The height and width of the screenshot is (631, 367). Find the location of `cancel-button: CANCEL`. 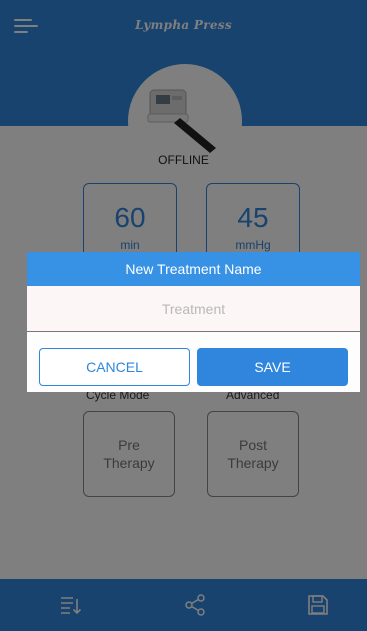

cancel-button: CANCEL is located at coordinates (114, 367).